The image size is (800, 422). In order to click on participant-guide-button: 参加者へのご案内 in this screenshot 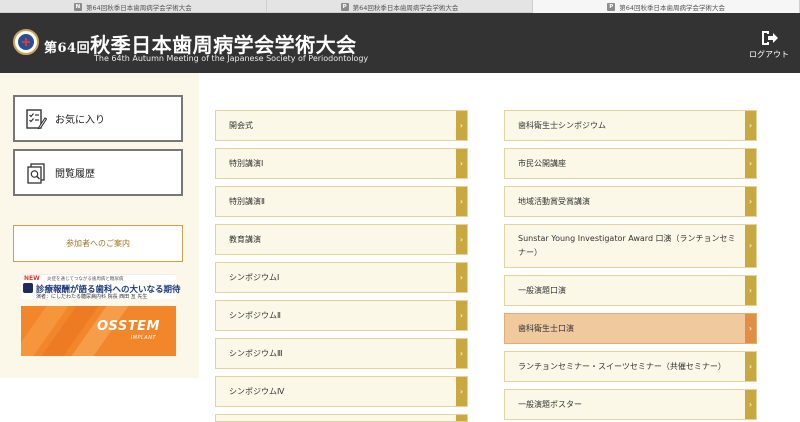, I will do `click(98, 243)`.